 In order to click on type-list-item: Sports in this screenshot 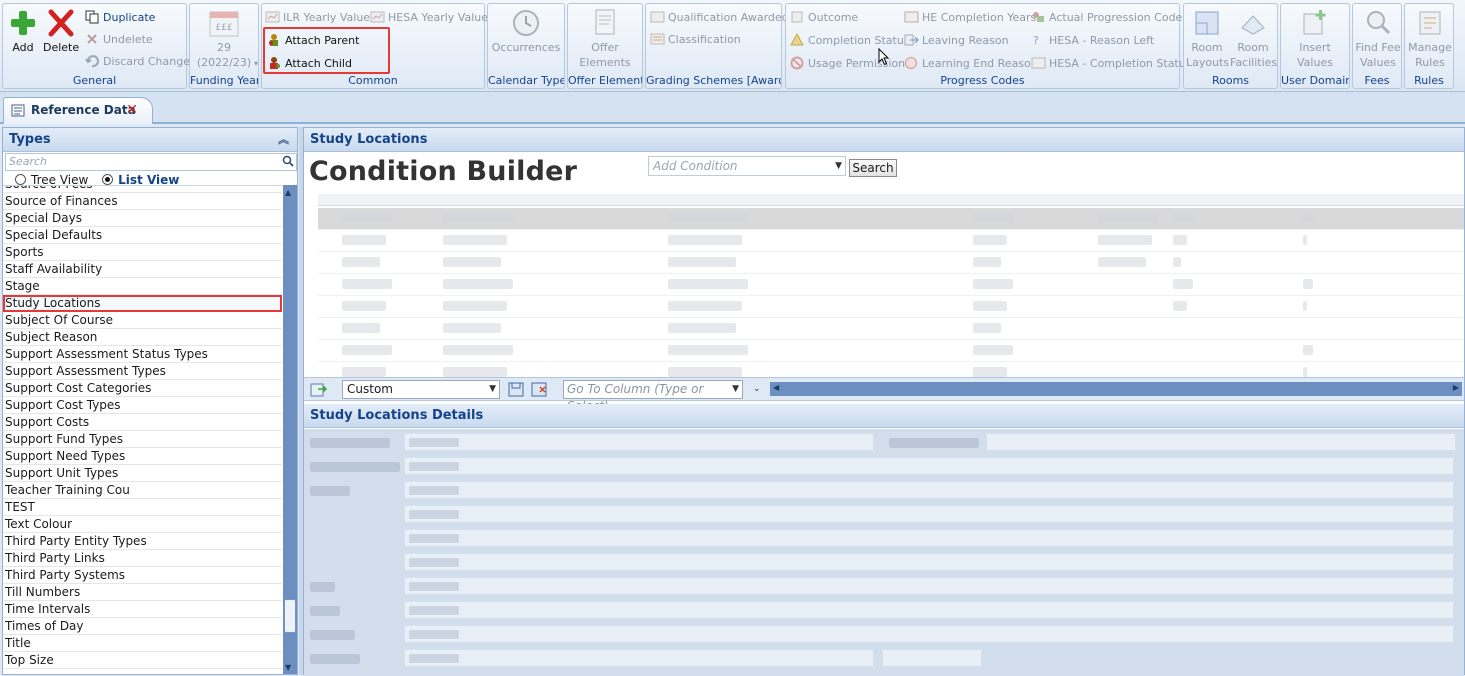, I will do `click(142, 252)`.